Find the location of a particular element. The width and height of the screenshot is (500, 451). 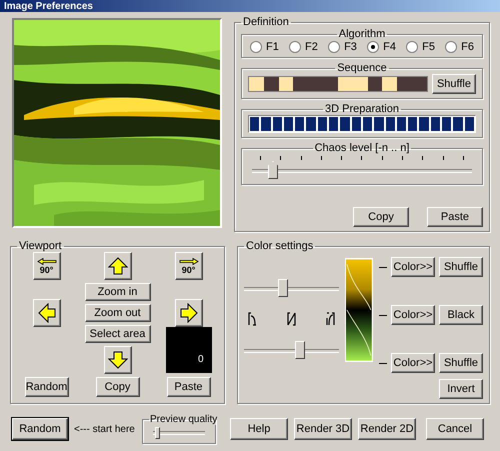

chaos-slider is located at coordinates (362, 170).